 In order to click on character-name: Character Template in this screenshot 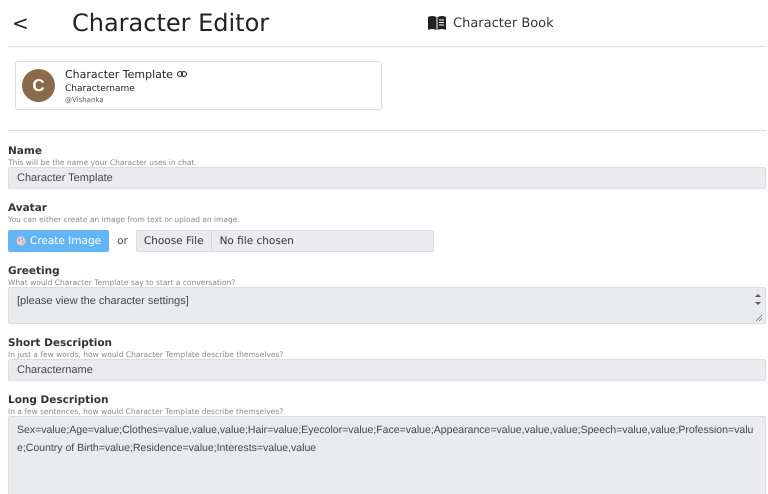, I will do `click(119, 74)`.